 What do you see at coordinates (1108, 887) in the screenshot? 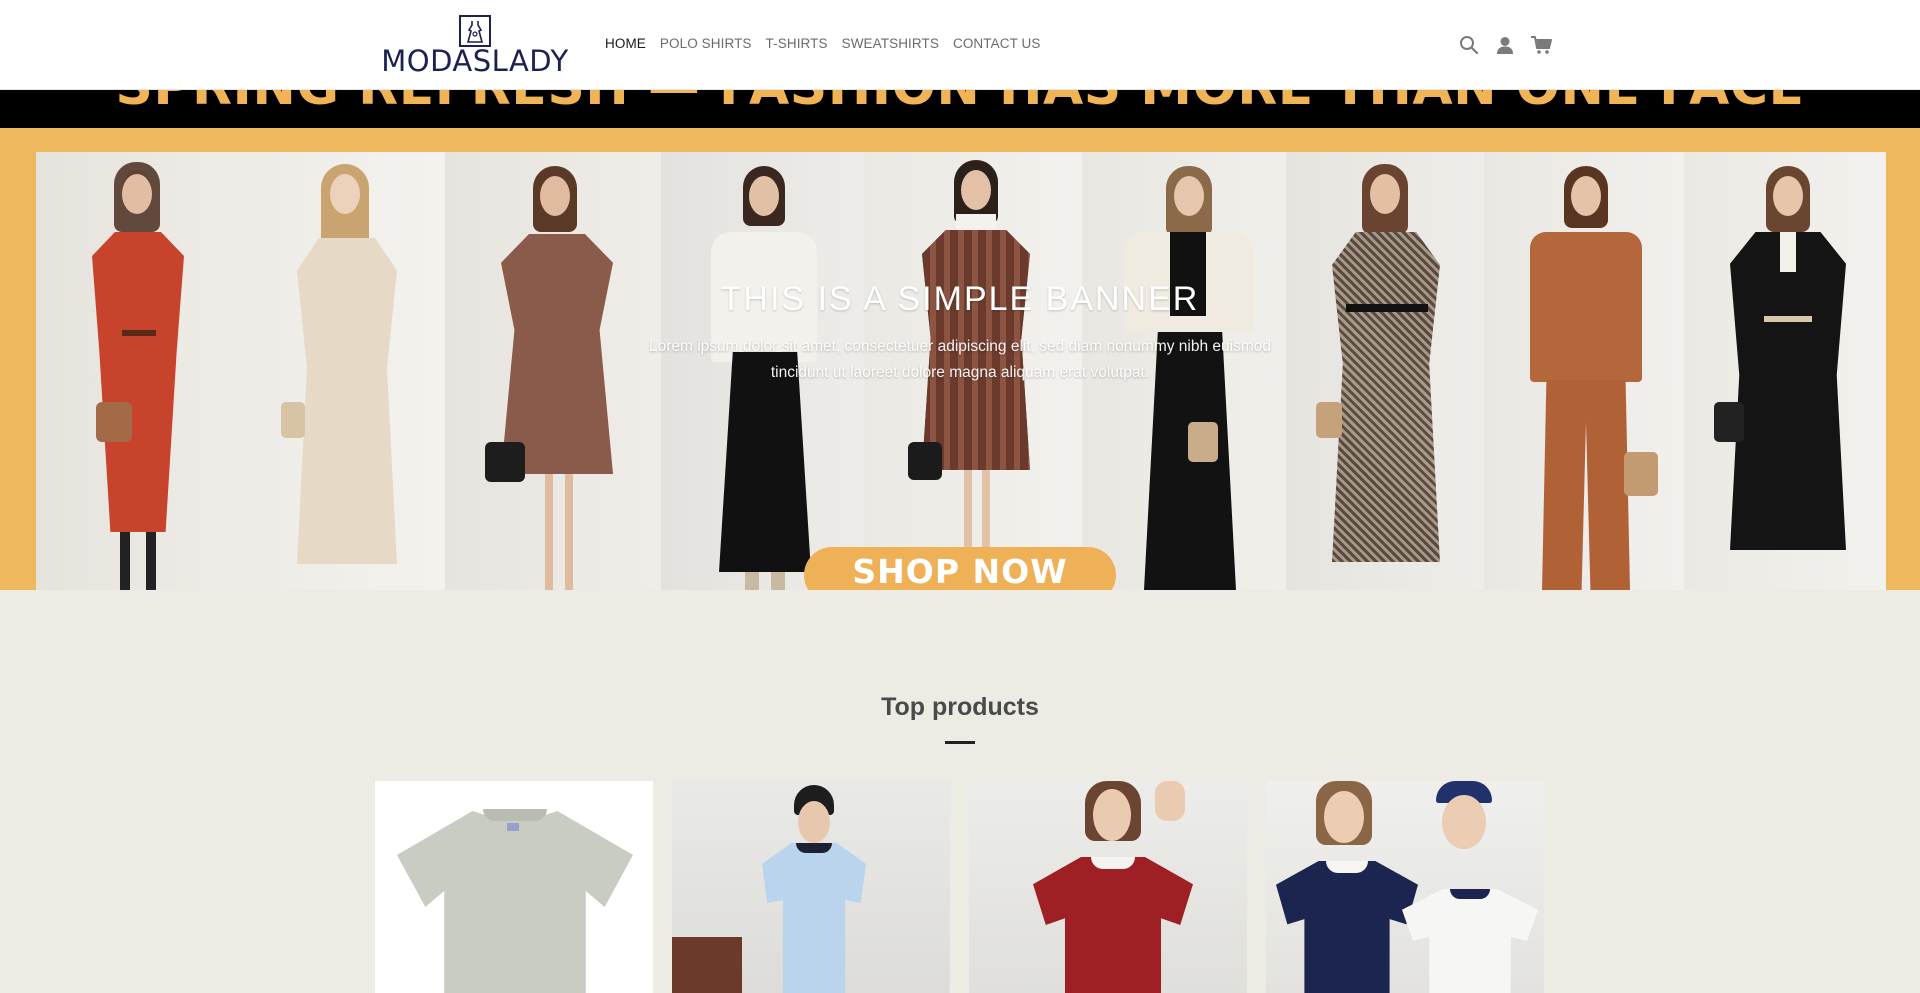
I see `product-card-burgundy-tee` at bounding box center [1108, 887].